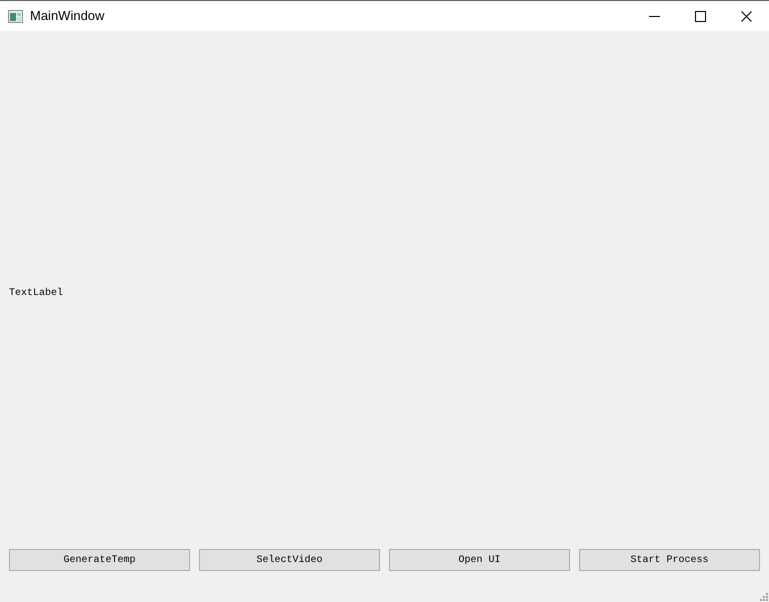 Image resolution: width=769 pixels, height=602 pixels. Describe the element at coordinates (67, 16) in the screenshot. I see `window-title: MainWindow` at that location.